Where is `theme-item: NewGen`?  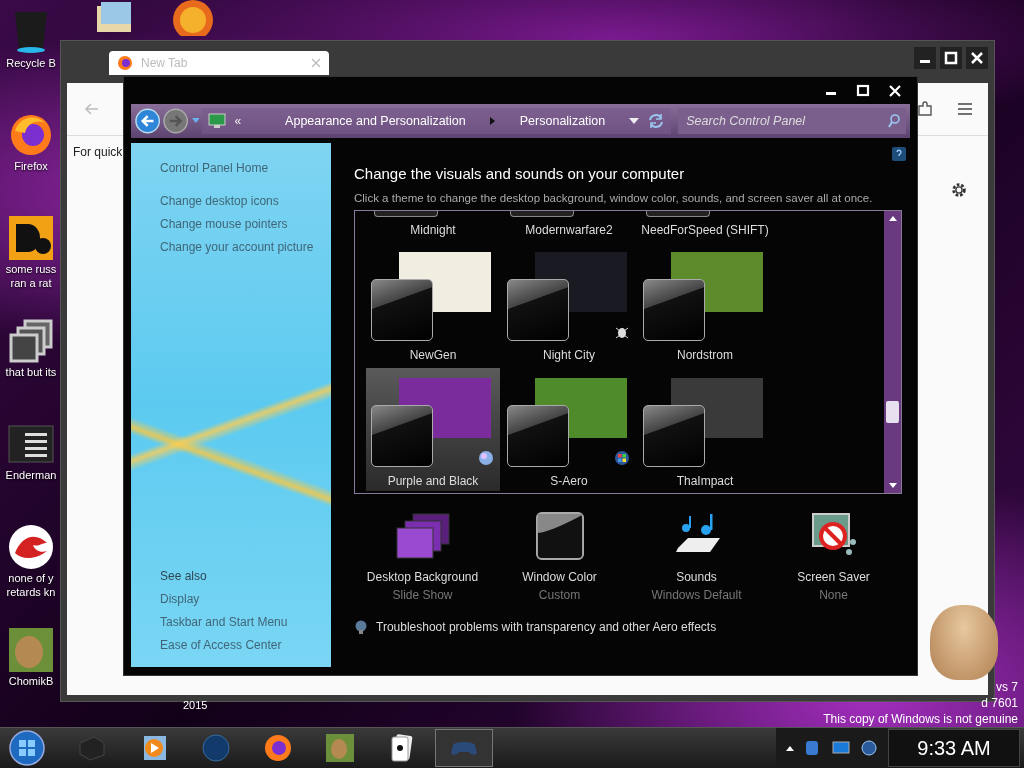 theme-item: NewGen is located at coordinates (433, 303).